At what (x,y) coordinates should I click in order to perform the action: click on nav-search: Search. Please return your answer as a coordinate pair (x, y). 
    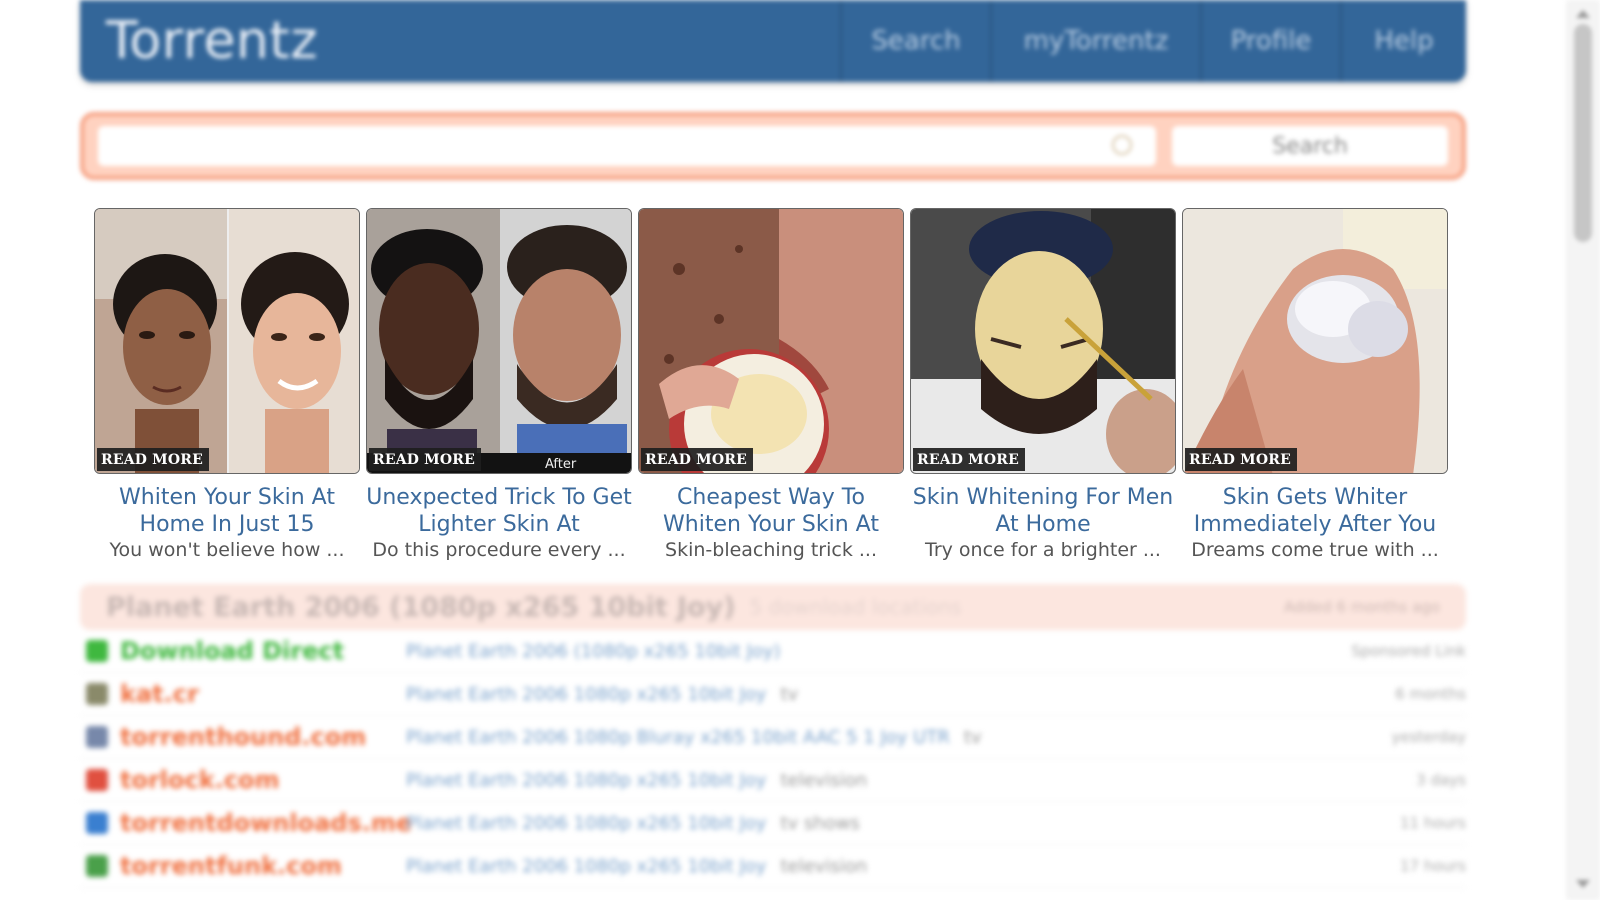
    Looking at the image, I should click on (915, 41).